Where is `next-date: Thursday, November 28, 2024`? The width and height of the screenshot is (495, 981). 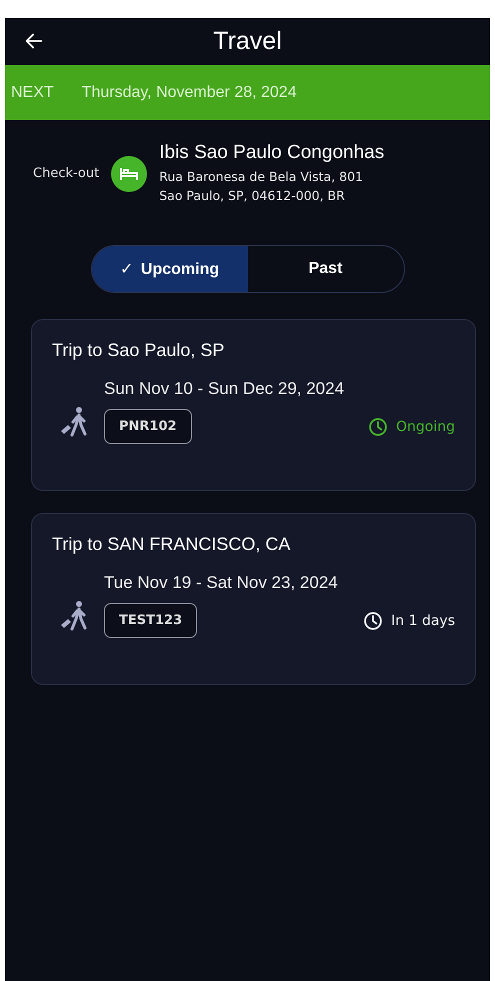
next-date: Thursday, November 28, 2024 is located at coordinates (189, 93).